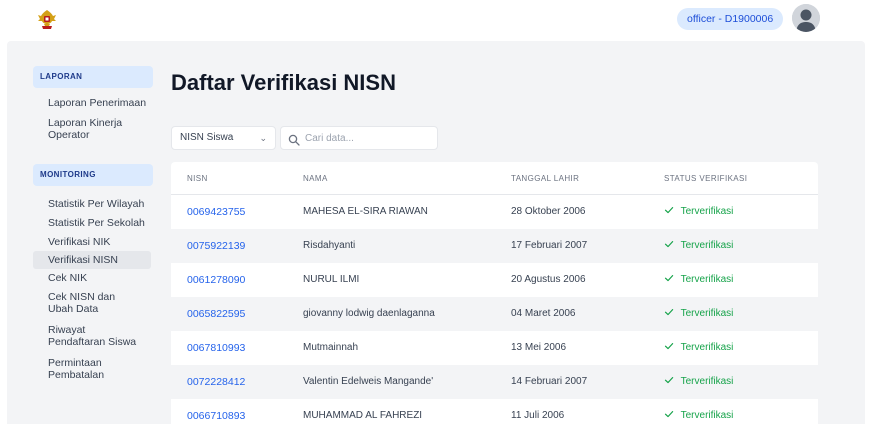 The width and height of the screenshot is (872, 424). Describe the element at coordinates (216, 212) in the screenshot. I see `nisn-link: 0069423755` at that location.